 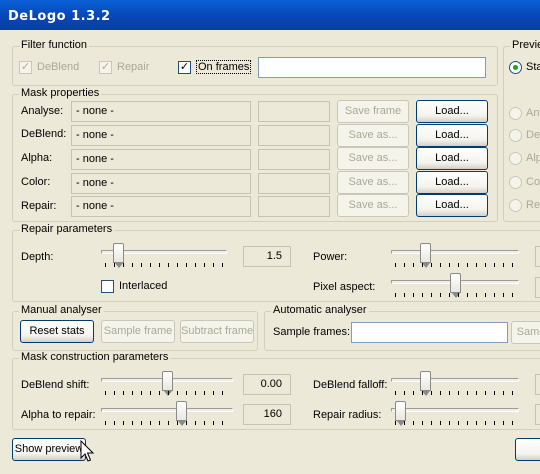 What do you see at coordinates (533, 158) in the screenshot?
I see `preview-radio-alp-label: Alp` at bounding box center [533, 158].